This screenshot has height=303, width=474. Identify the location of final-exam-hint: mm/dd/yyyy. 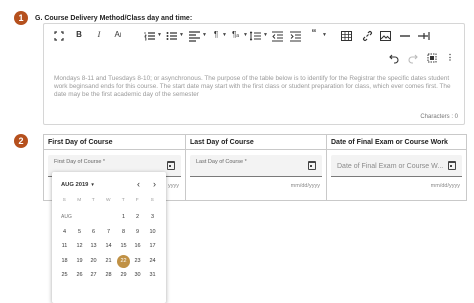
(445, 186).